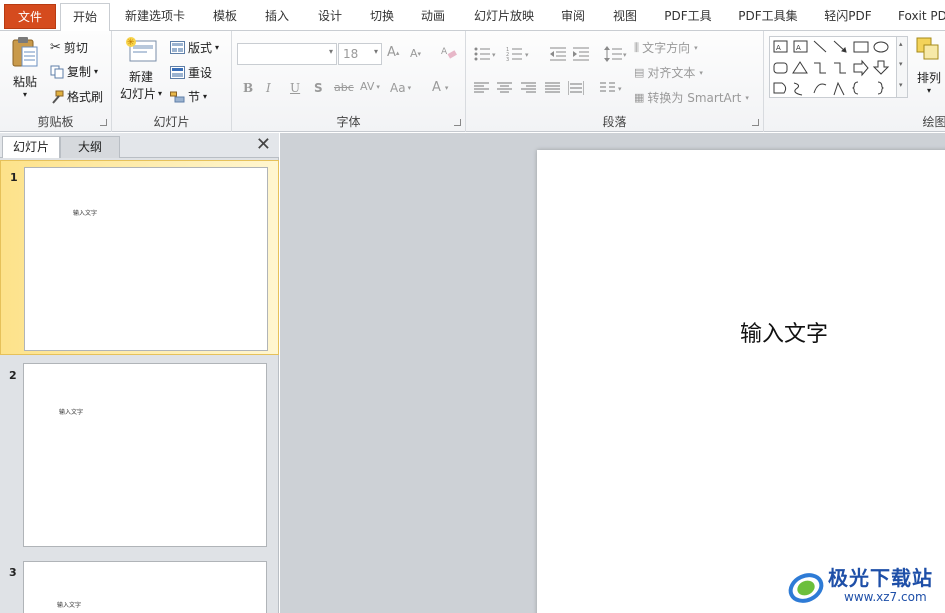 The height and width of the screenshot is (613, 945). What do you see at coordinates (504, 17) in the screenshot?
I see `tab-slideshow: 幻灯片放映` at bounding box center [504, 17].